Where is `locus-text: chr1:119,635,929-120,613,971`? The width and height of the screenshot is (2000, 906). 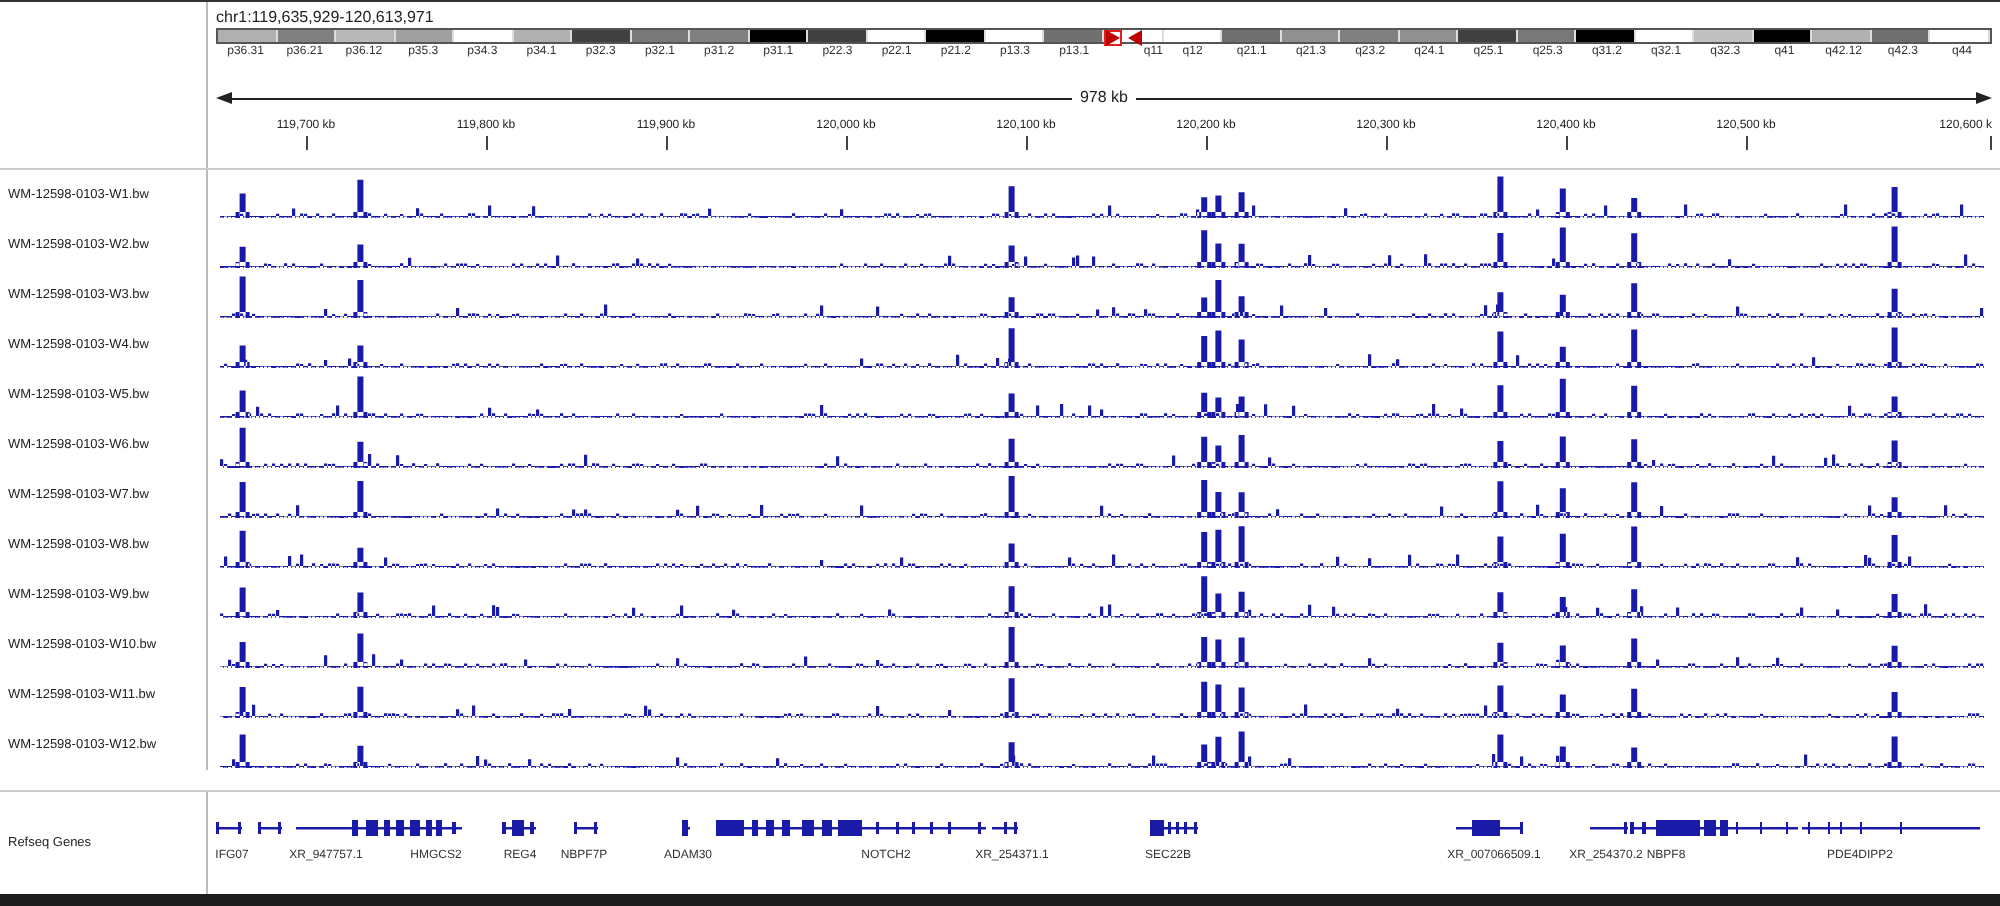 locus-text: chr1:119,635,929-120,613,971 is located at coordinates (325, 18).